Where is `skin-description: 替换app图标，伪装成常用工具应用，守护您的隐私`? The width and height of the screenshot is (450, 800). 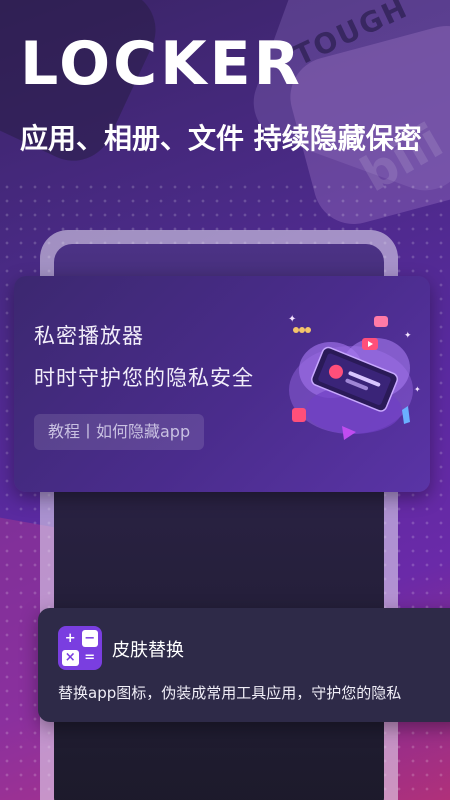 skin-description: 替换app图标，伪装成常用工具应用，守护您的隐私 is located at coordinates (230, 693).